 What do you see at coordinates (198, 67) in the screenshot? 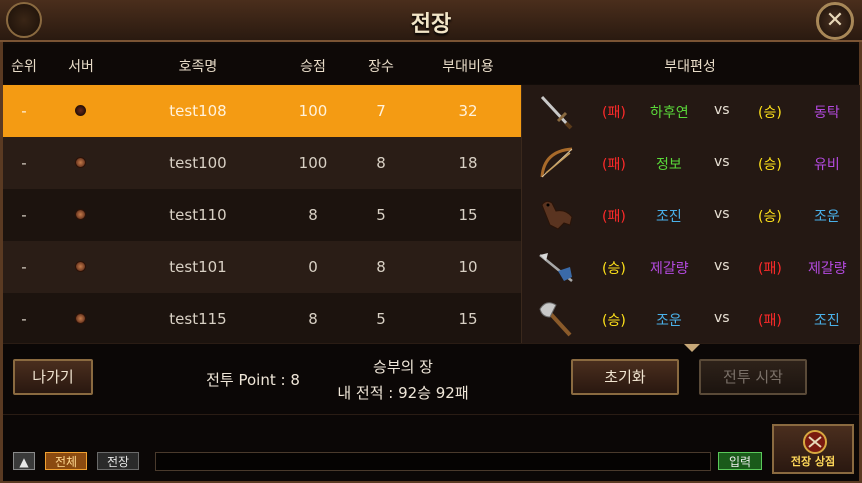
I see `header-name: 호족명` at bounding box center [198, 67].